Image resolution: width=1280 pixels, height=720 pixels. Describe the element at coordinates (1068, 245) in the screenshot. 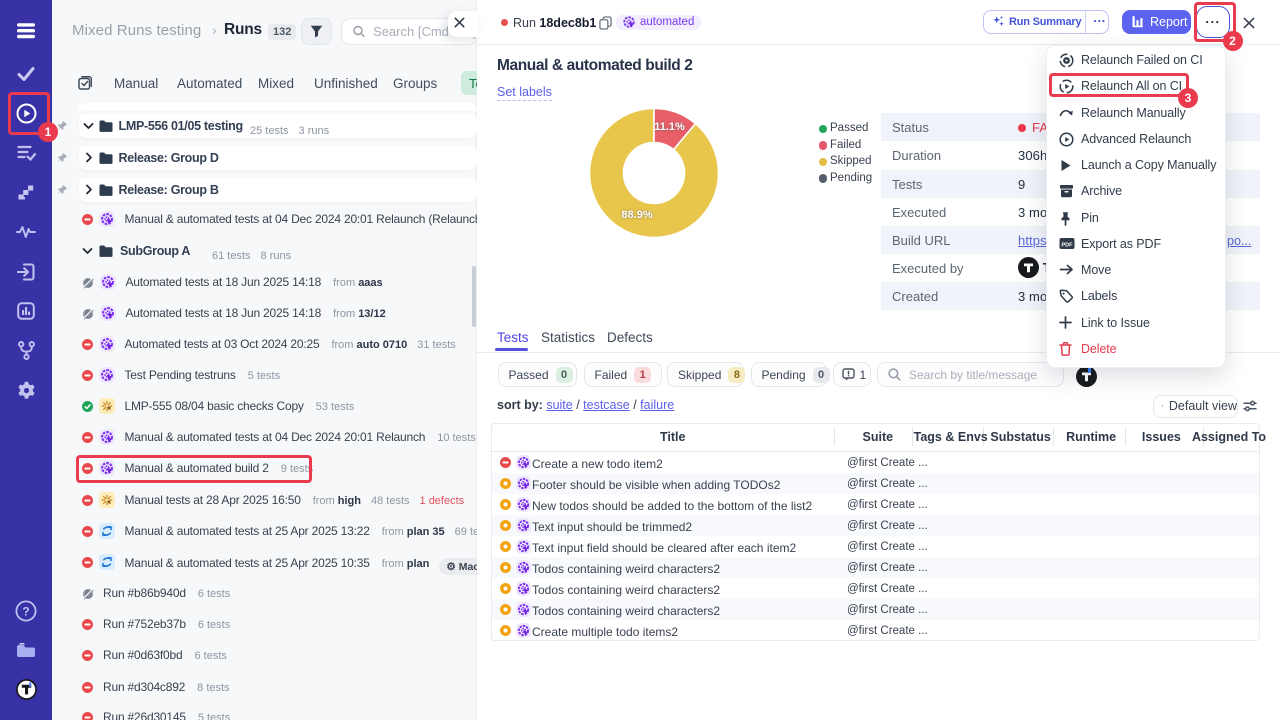

I see `svg-text: PDF` at that location.